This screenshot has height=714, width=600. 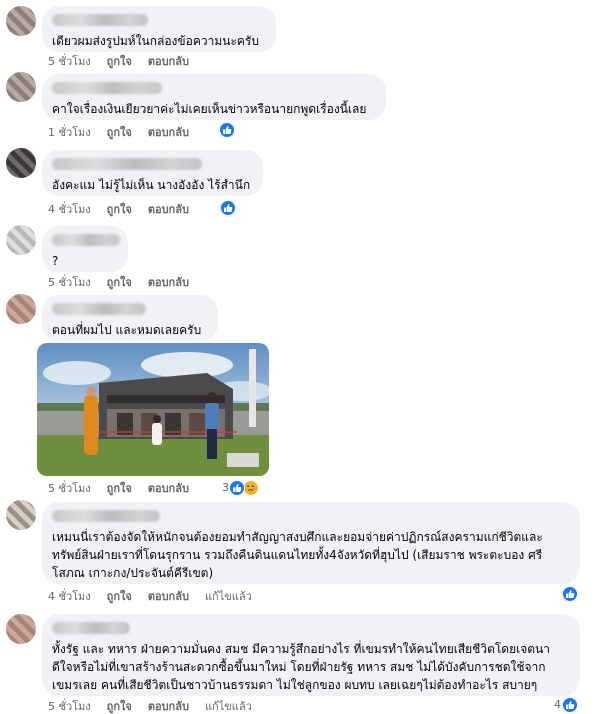 I want to click on comment-actions: 4 ชั่วโมง ถูกใจ ตอบกลับ แก้ไขแล้ว, so click(x=150, y=596).